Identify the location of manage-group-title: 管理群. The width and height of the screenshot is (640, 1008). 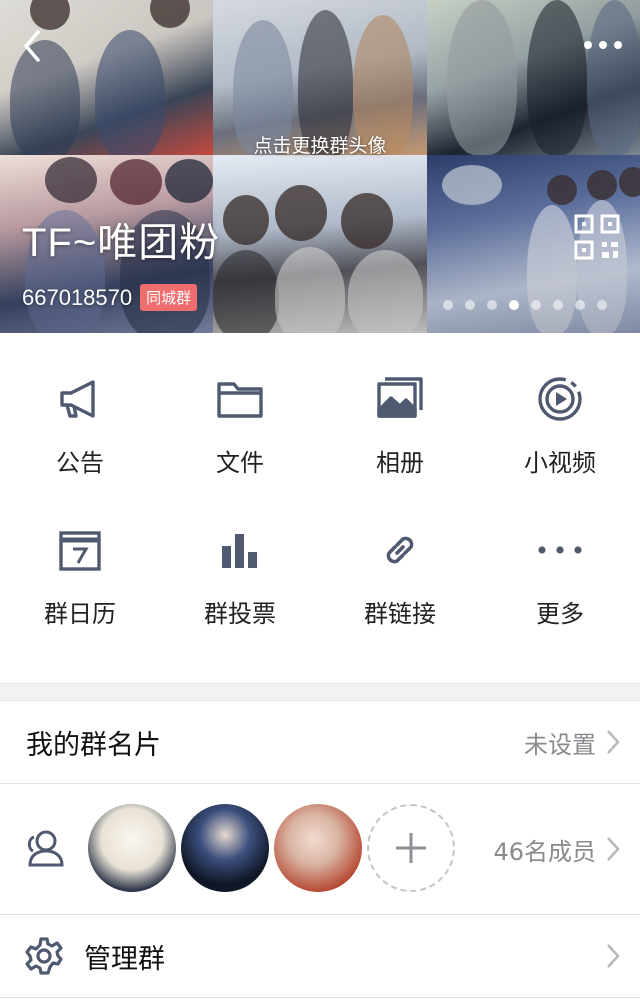
(124, 959).